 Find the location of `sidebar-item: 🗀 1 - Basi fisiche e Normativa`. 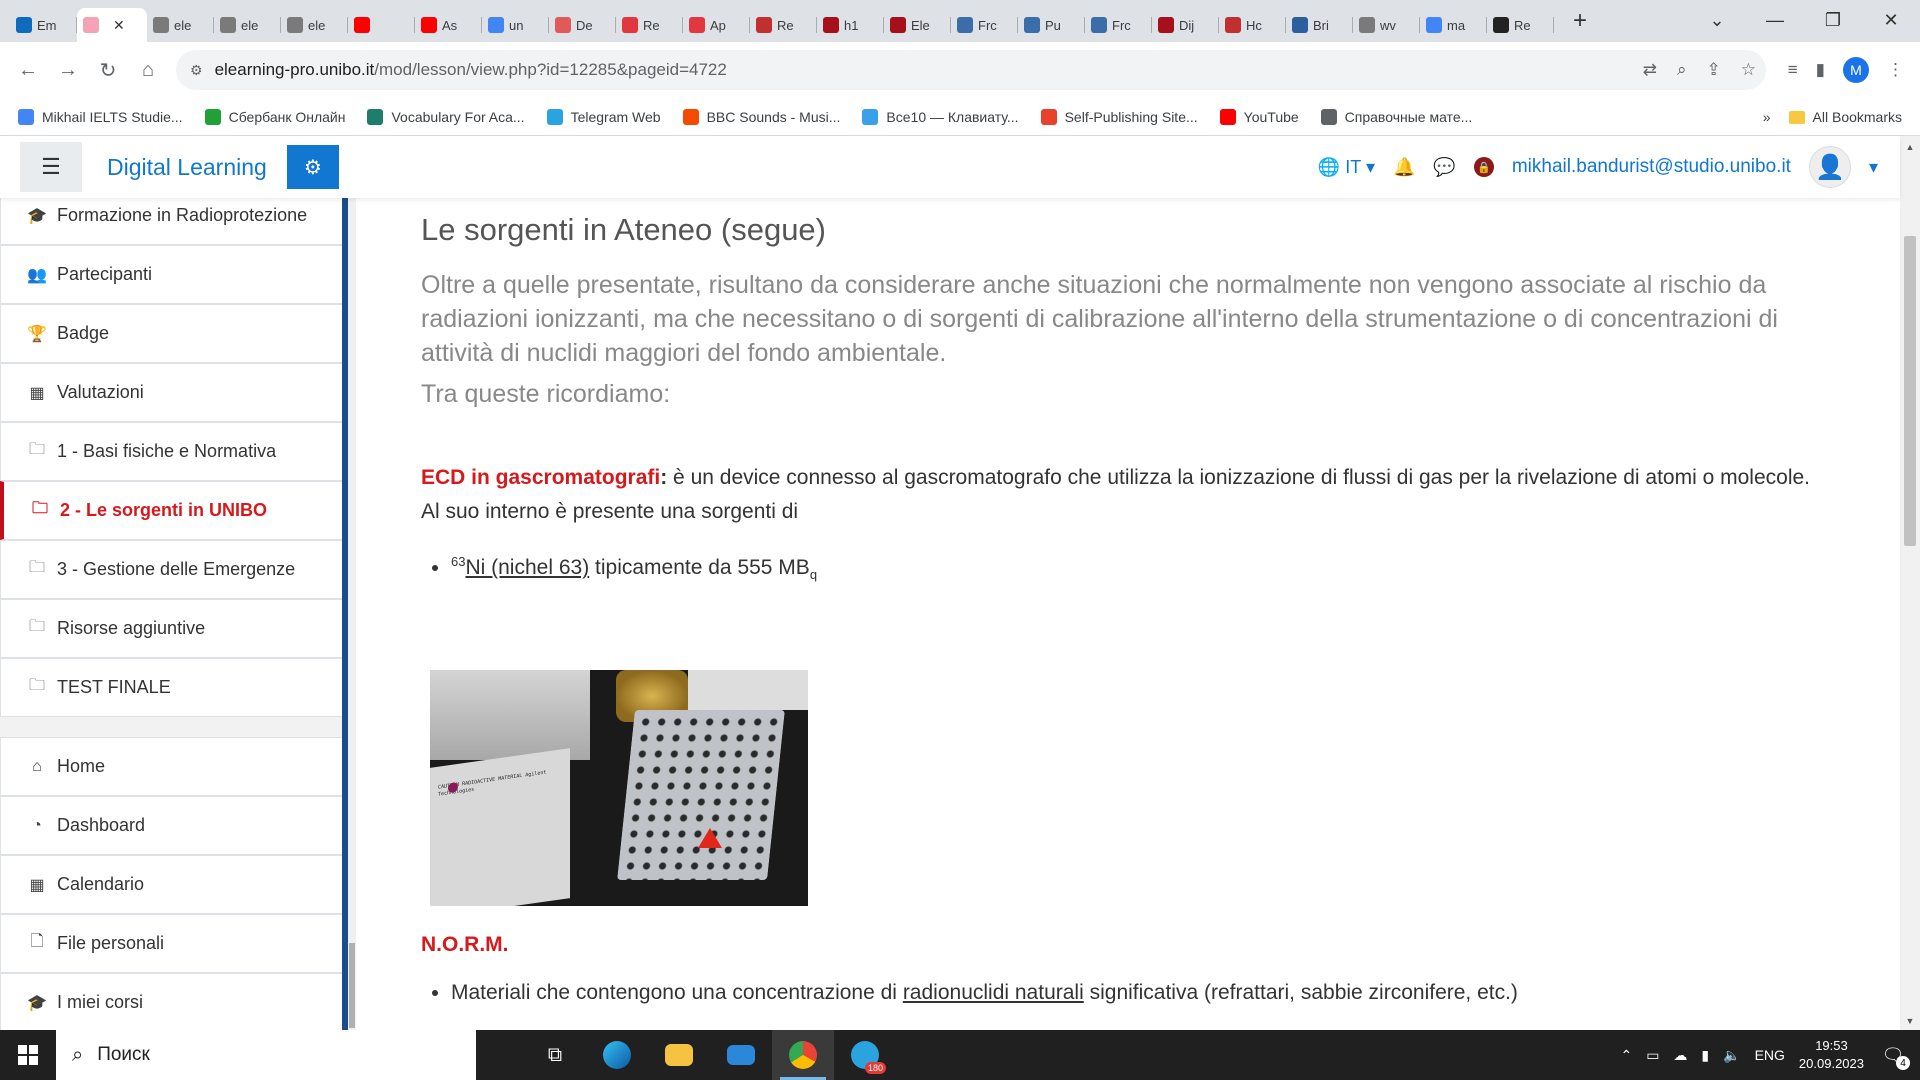

sidebar-item: 🗀 1 - Basi fisiche e Normativa is located at coordinates (173, 451).